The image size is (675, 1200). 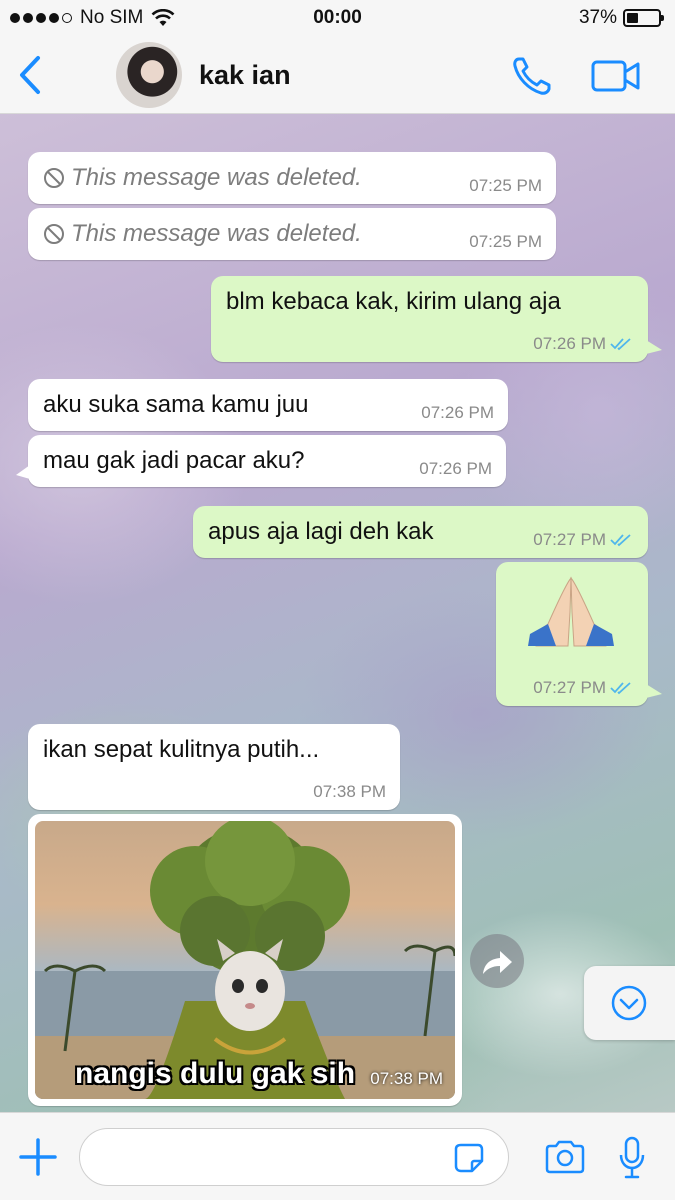 I want to click on message-text: aku suka sama kamu juu, so click(x=176, y=404).